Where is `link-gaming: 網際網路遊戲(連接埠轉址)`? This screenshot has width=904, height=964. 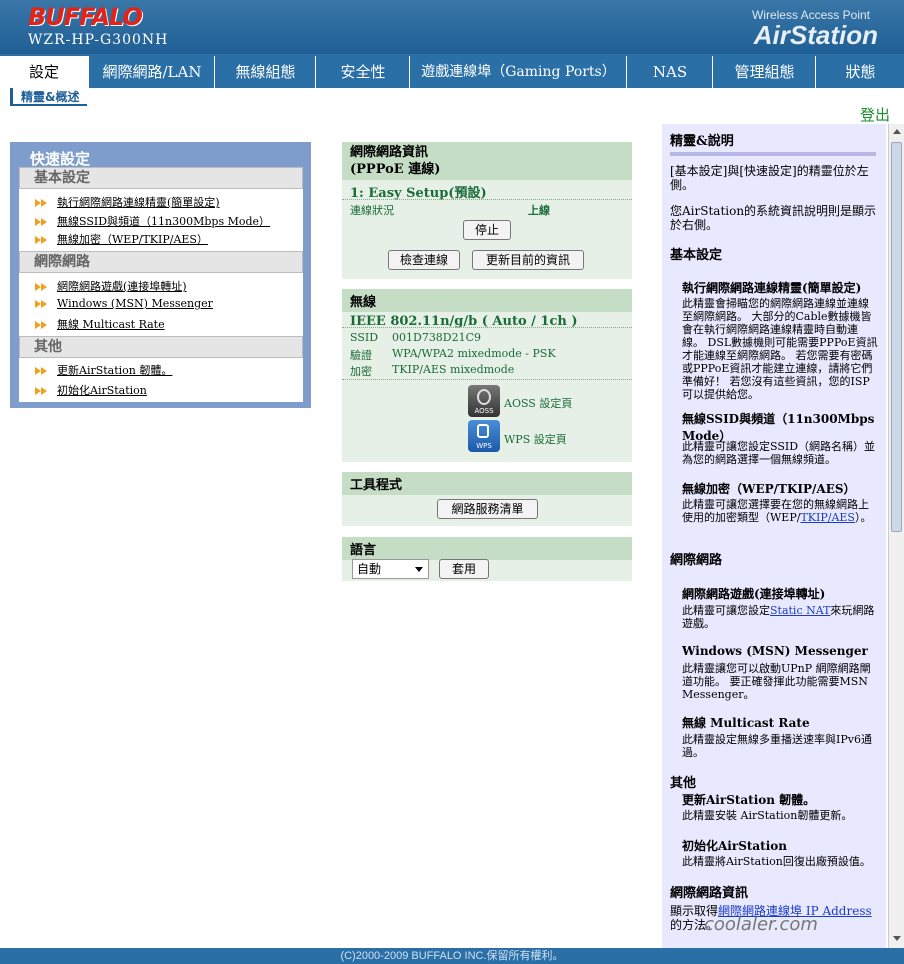 link-gaming: 網際網路遊戲(連接埠轉址) is located at coordinates (111, 286).